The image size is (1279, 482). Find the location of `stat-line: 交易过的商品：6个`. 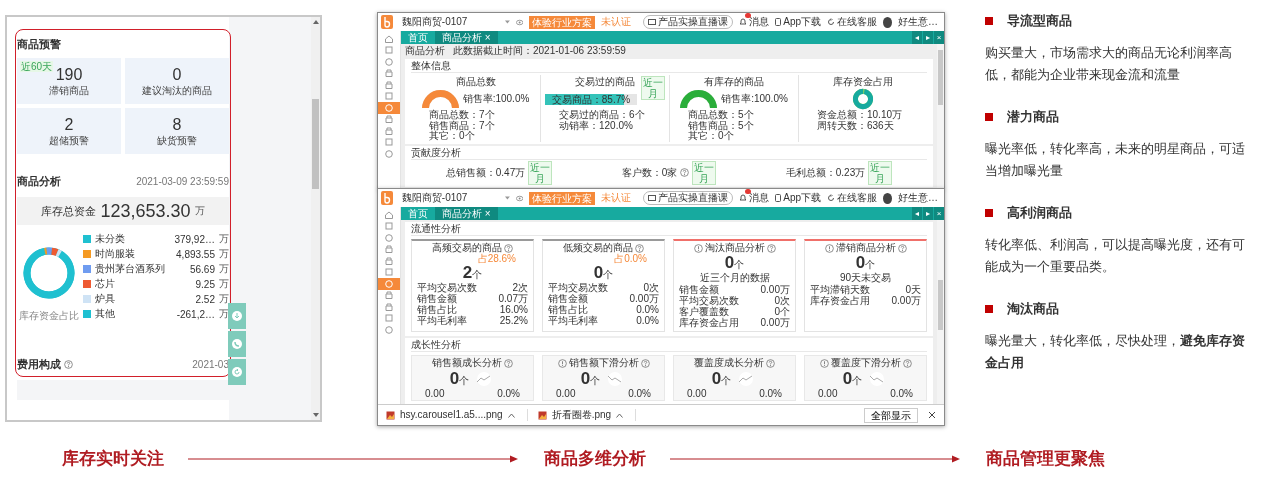

stat-line: 交易过的商品：6个 is located at coordinates (602, 115).